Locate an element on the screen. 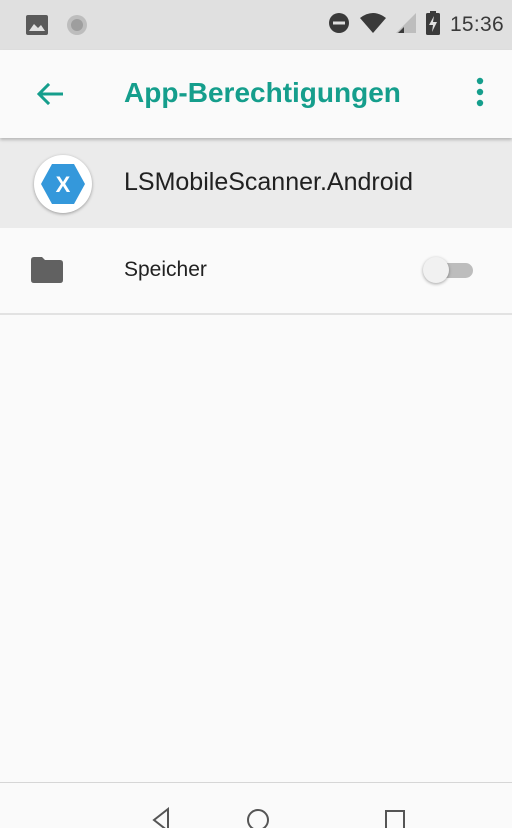 The width and height of the screenshot is (512, 828). status-right-icons: 15:36 is located at coordinates (416, 25).